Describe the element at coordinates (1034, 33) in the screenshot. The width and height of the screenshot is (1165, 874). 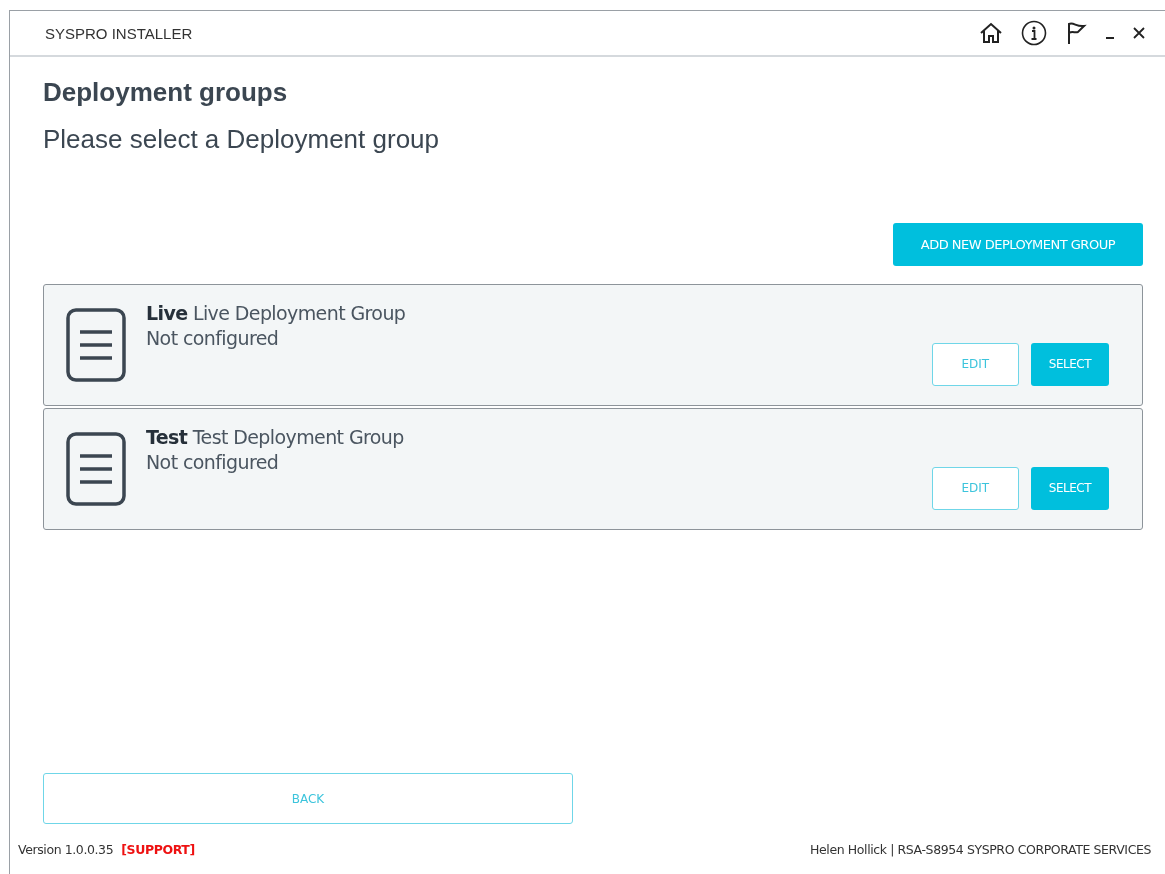
I see `info-icon` at that location.